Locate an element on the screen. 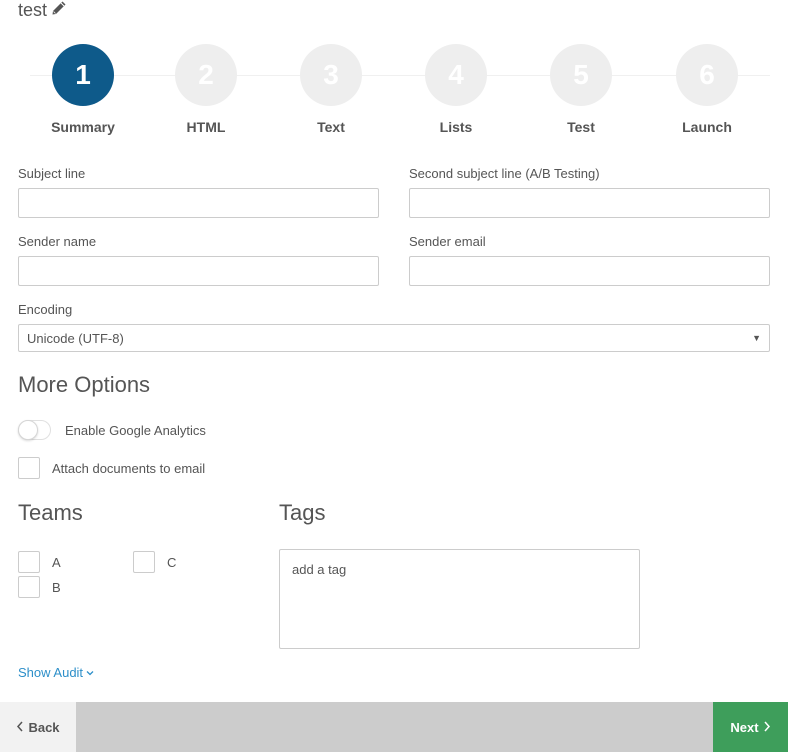  chevron-left-icon is located at coordinates (20, 727).